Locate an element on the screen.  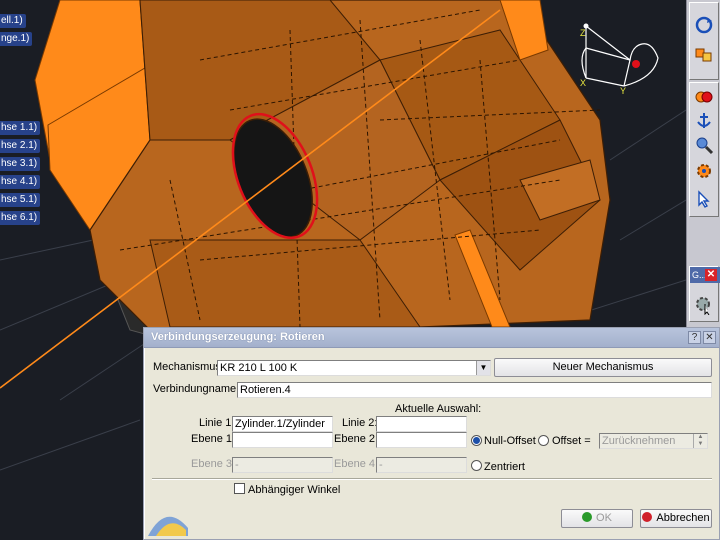
assembly-icon is located at coordinates (704, 97).